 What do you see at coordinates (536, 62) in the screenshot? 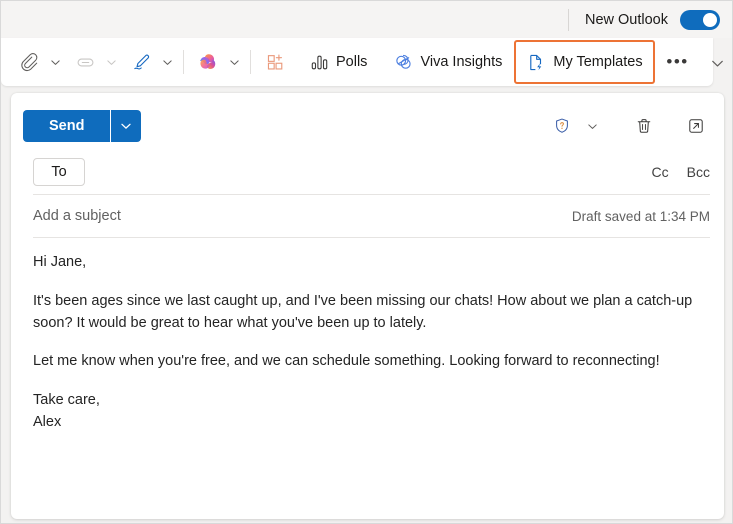
I see `my-templates-icon` at bounding box center [536, 62].